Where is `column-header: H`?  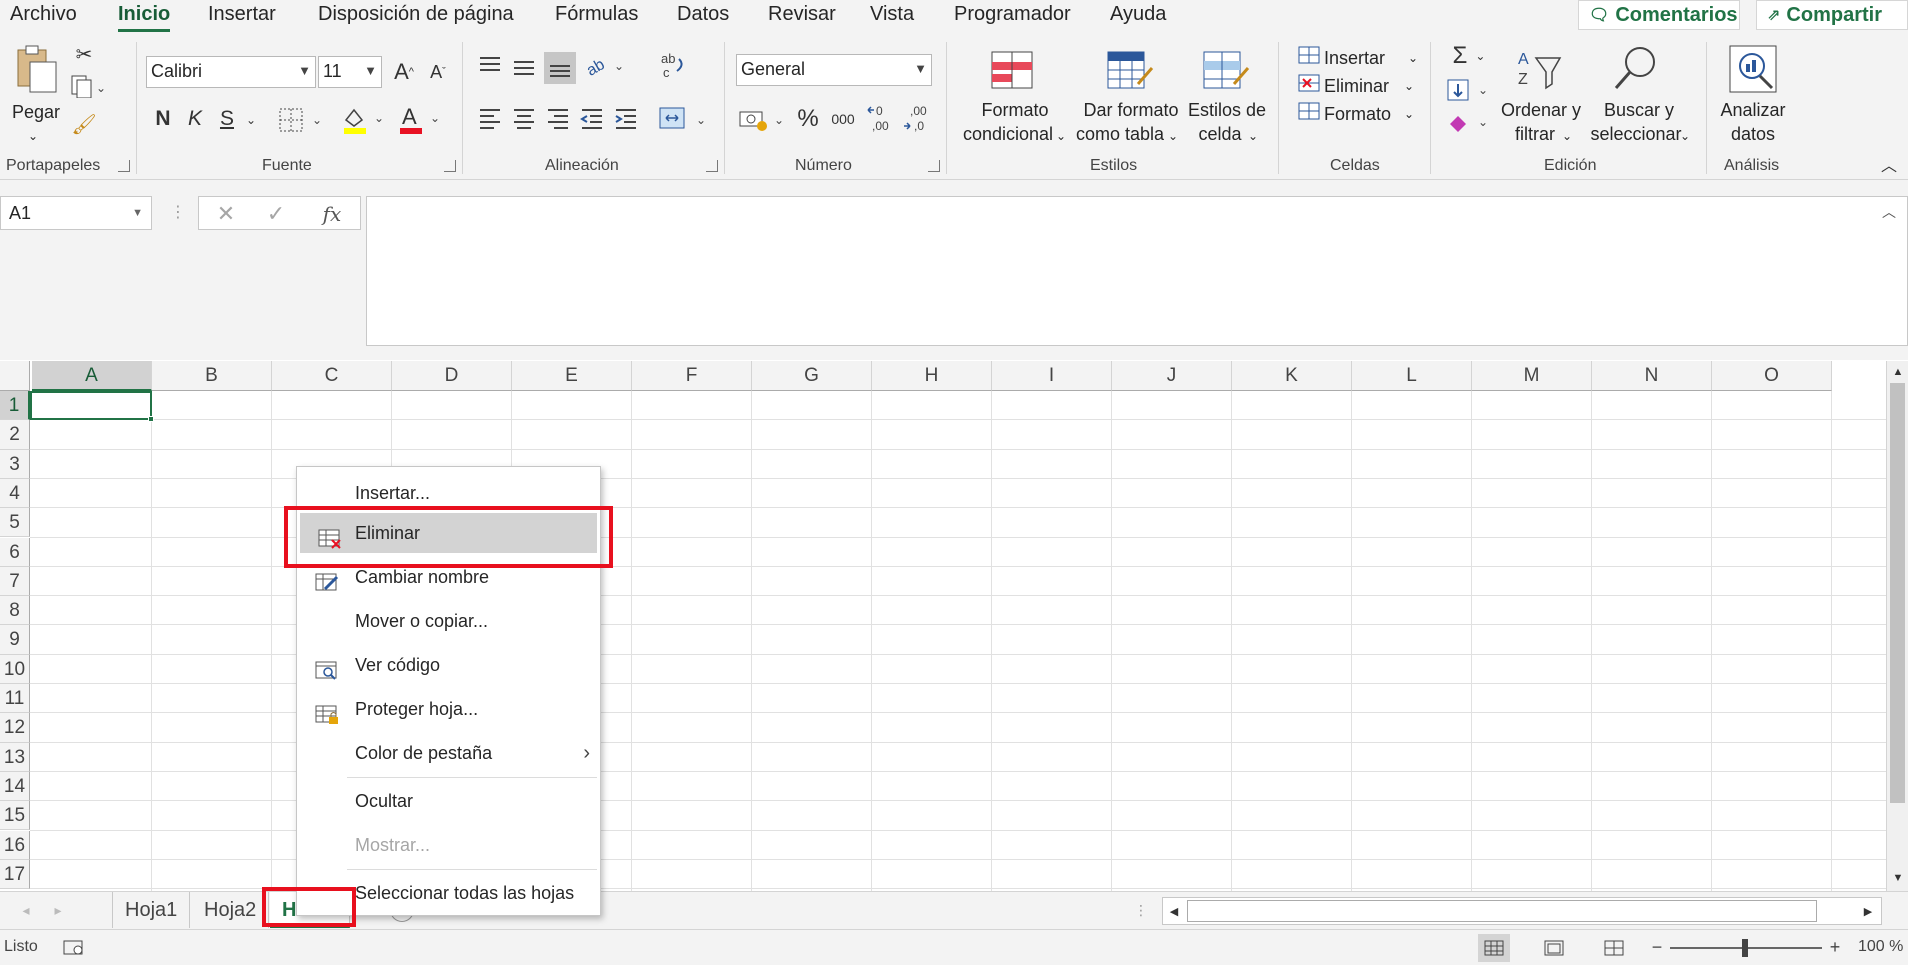 column-header: H is located at coordinates (932, 376).